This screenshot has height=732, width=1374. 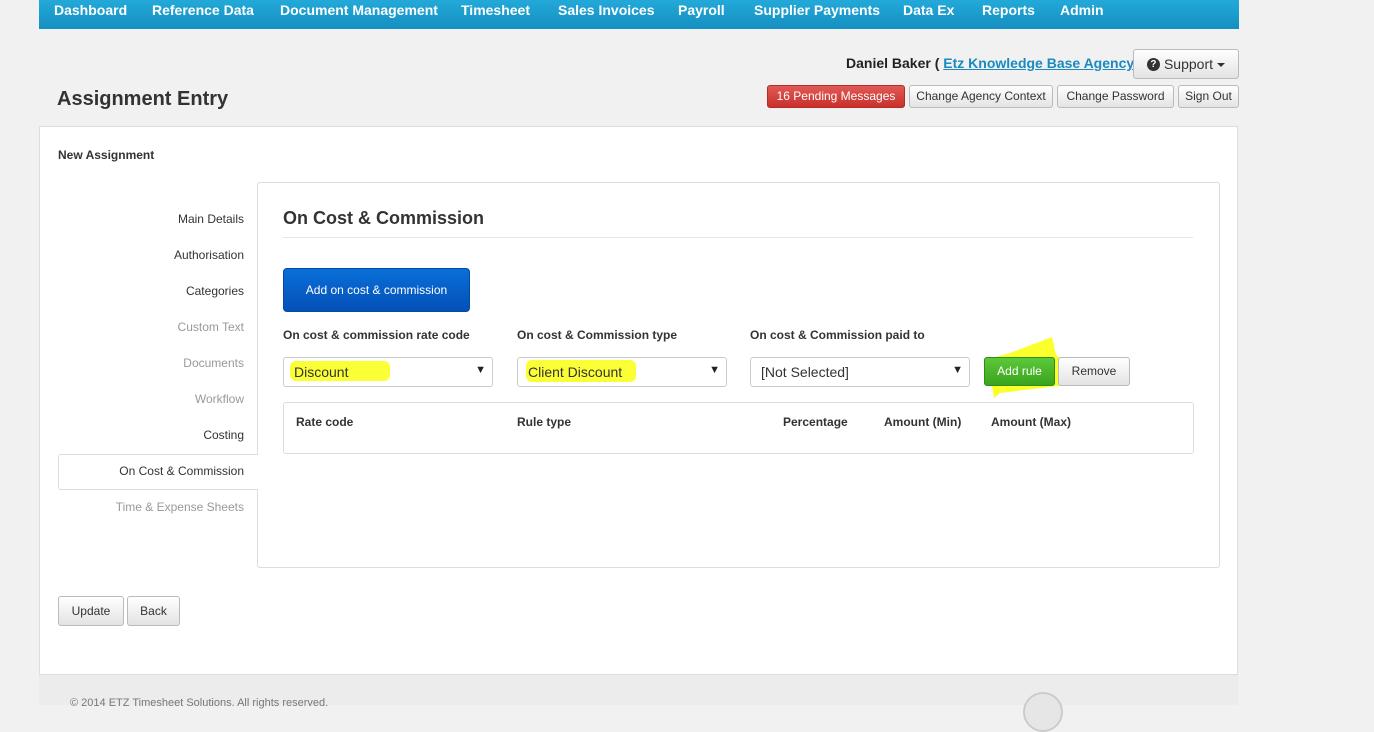 What do you see at coordinates (90, 10) in the screenshot?
I see `nav-dashboard: Dashboard` at bounding box center [90, 10].